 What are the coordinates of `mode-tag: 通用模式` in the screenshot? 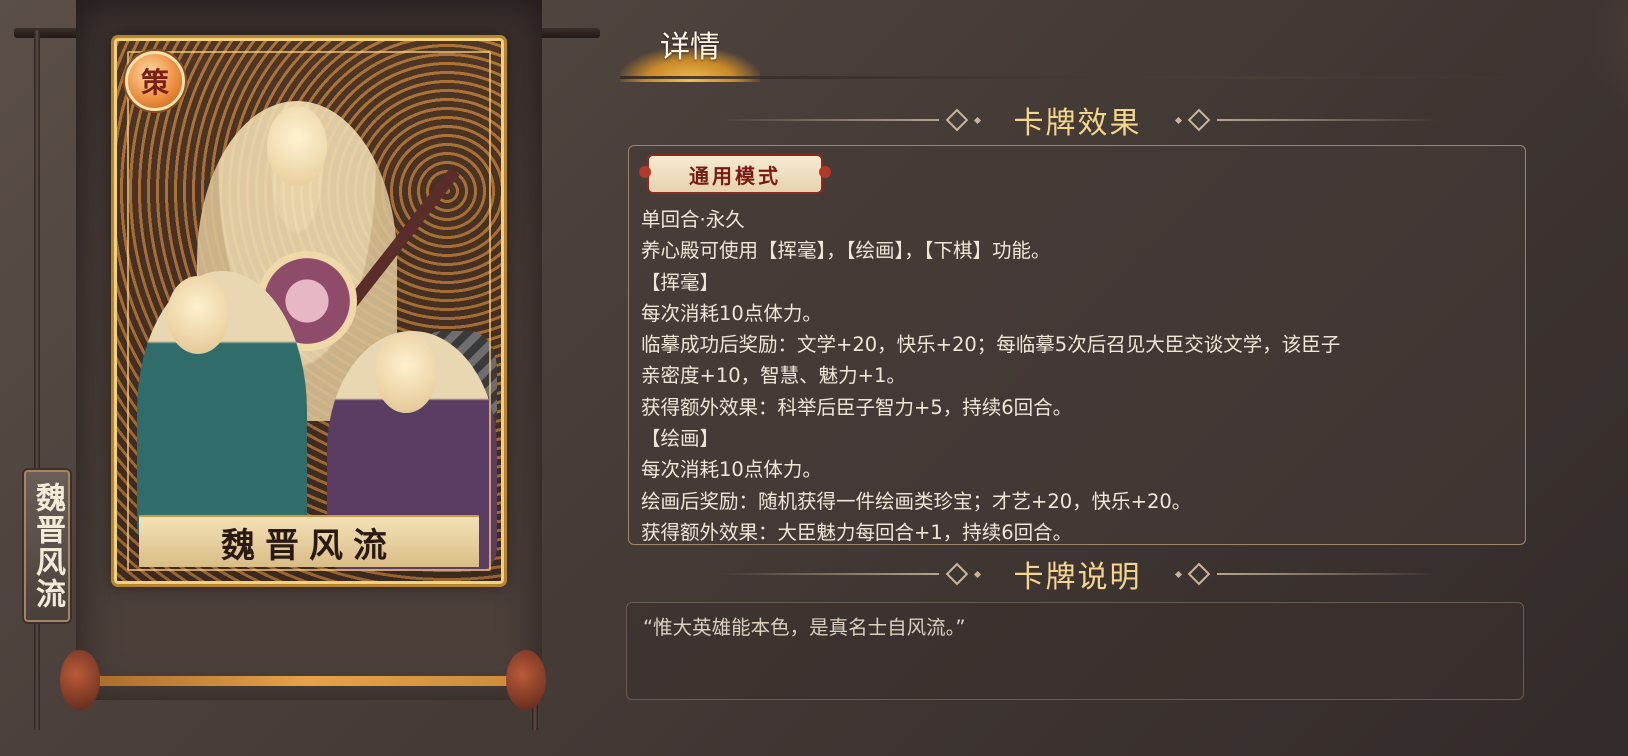 It's located at (735, 174).